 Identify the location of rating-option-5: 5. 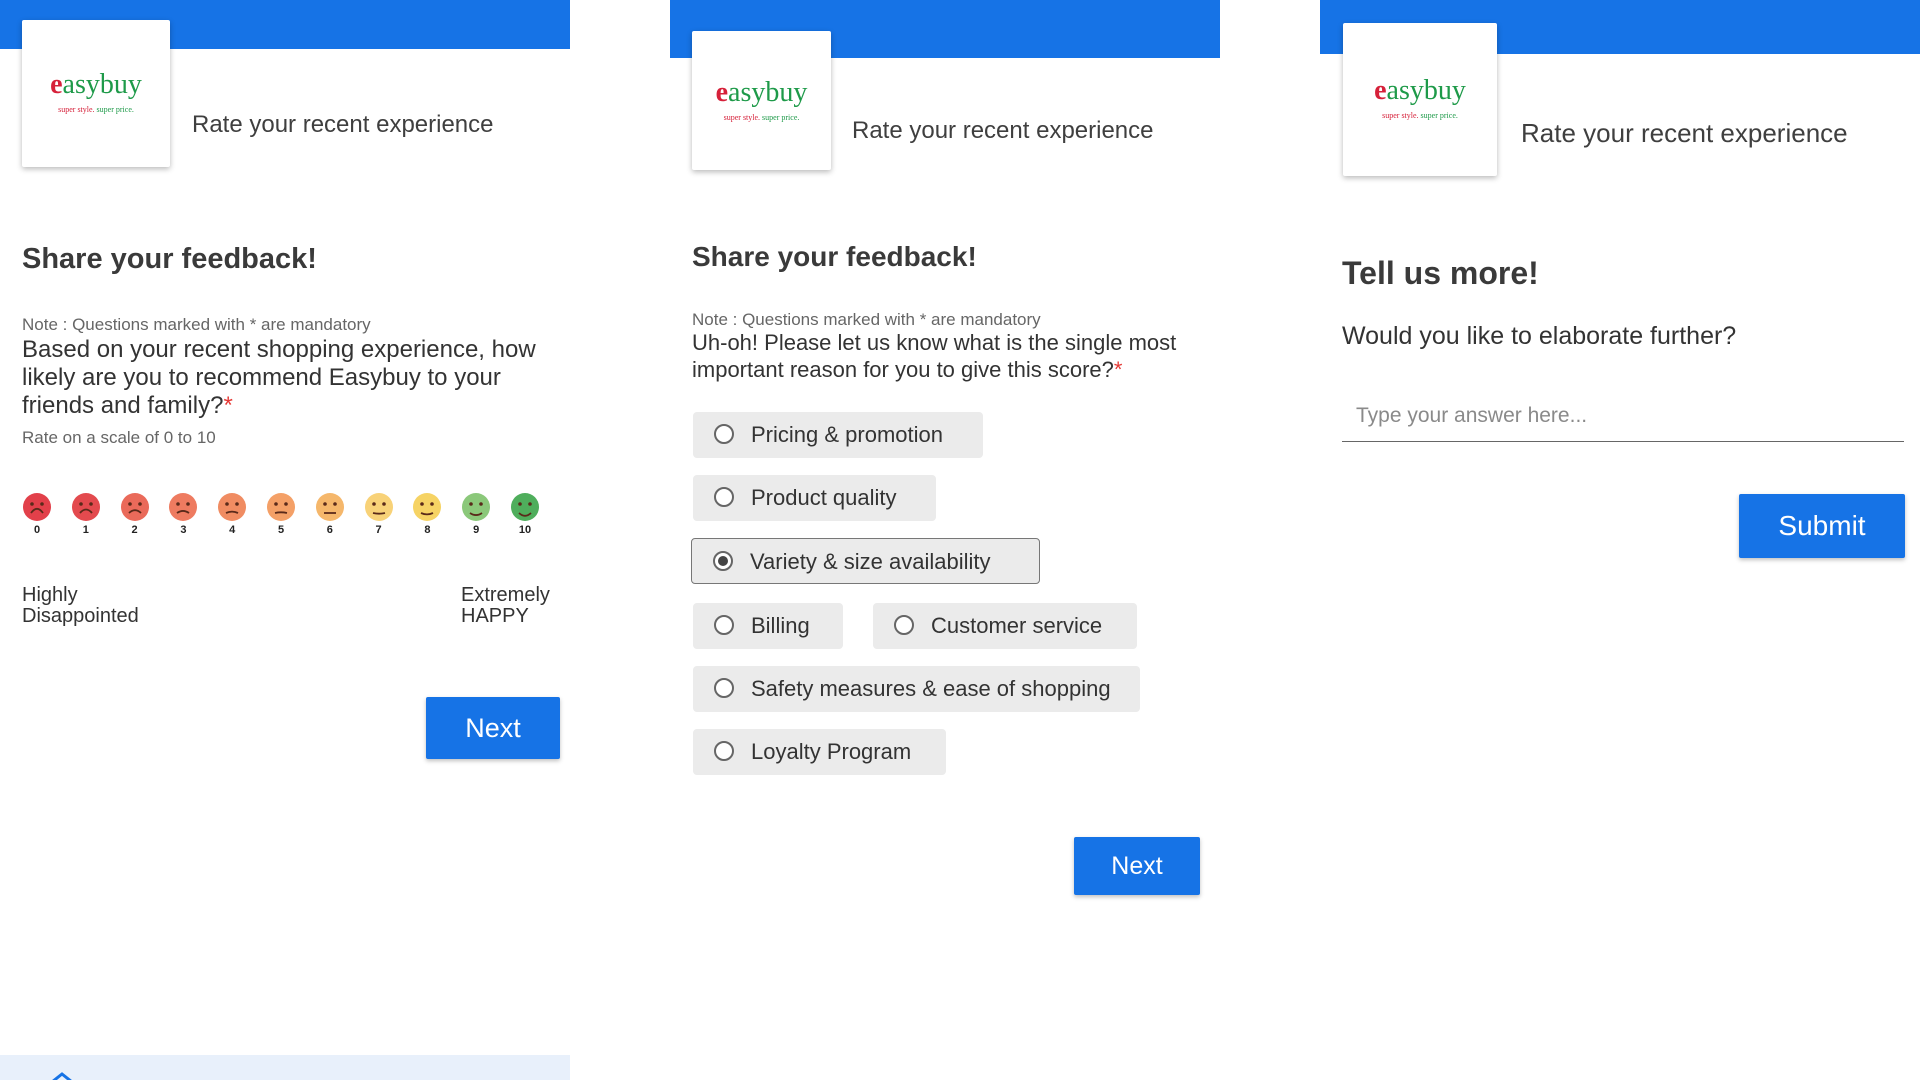
(281, 514).